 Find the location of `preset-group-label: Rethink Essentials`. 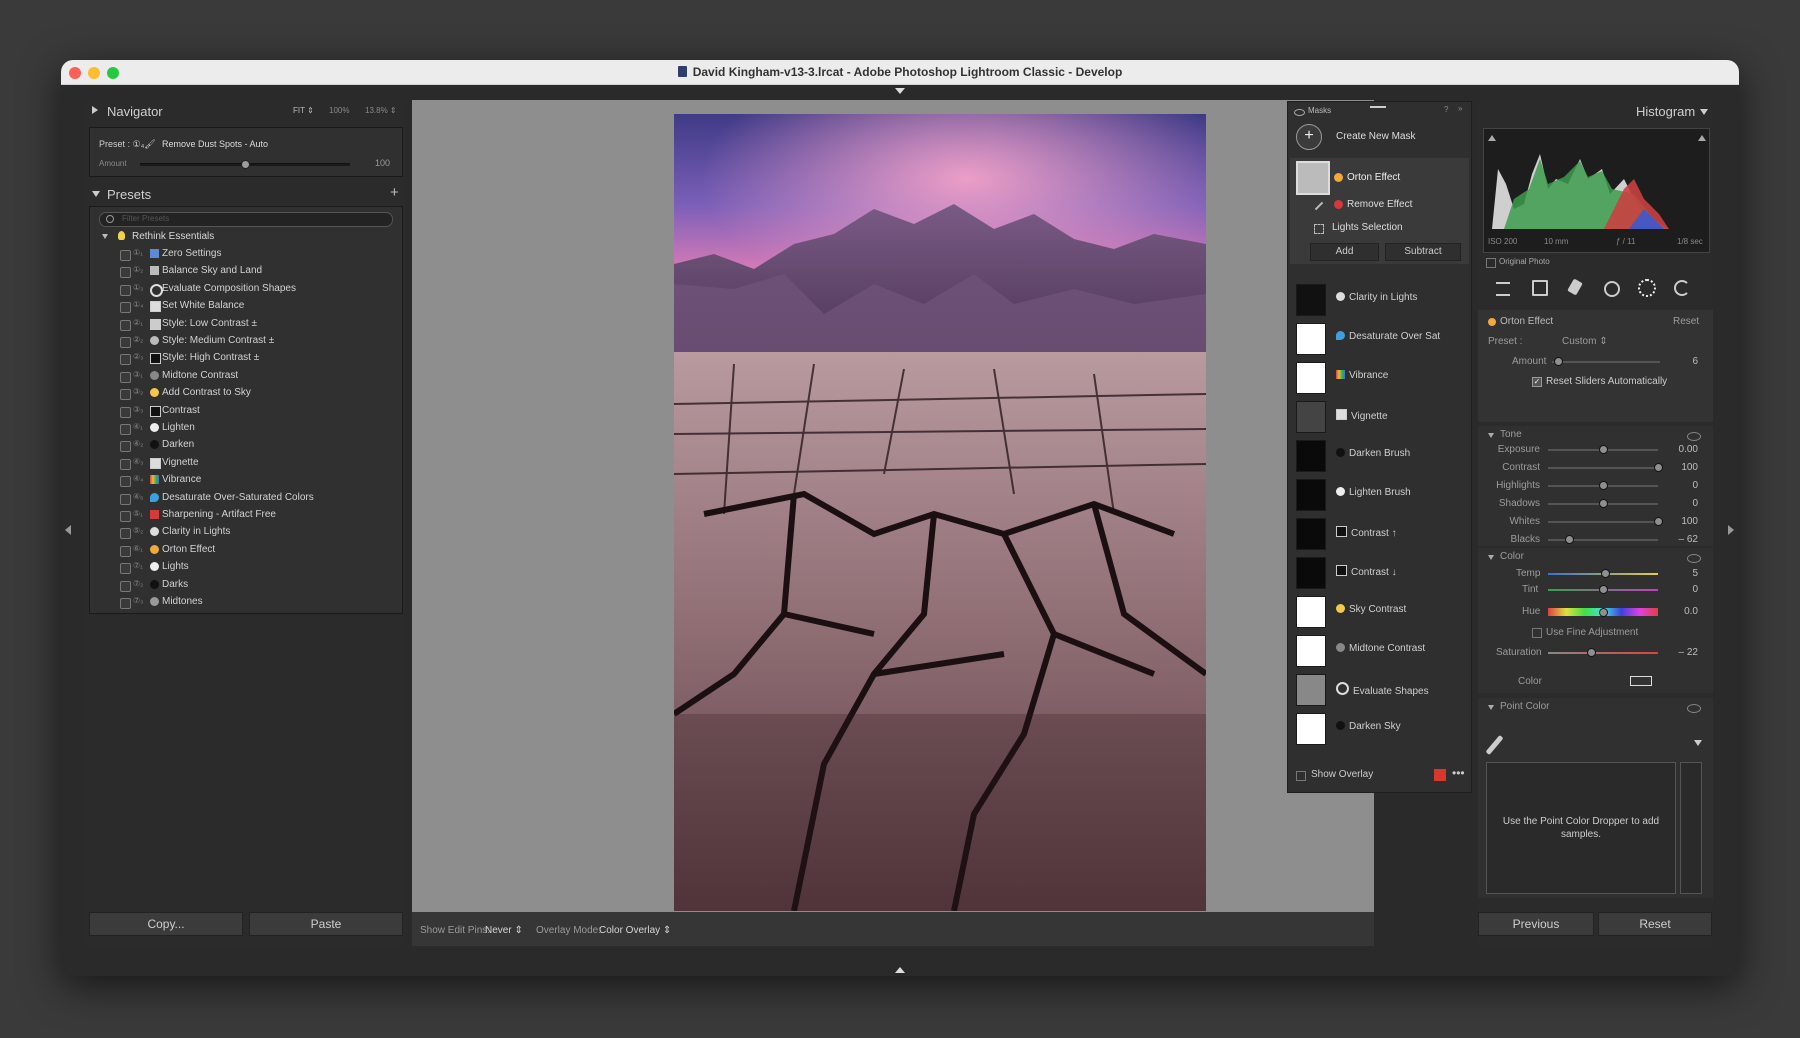

preset-group-label: Rethink Essentials is located at coordinates (173, 236).